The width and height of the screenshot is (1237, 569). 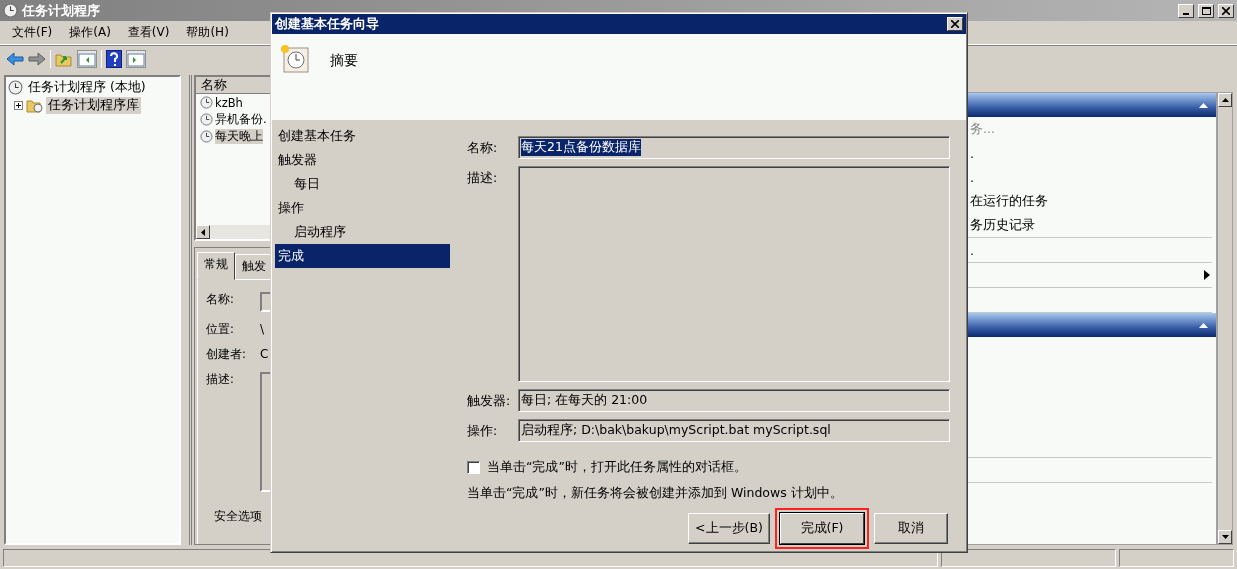 I want to click on task-name: 异机备份., so click(x=241, y=119).